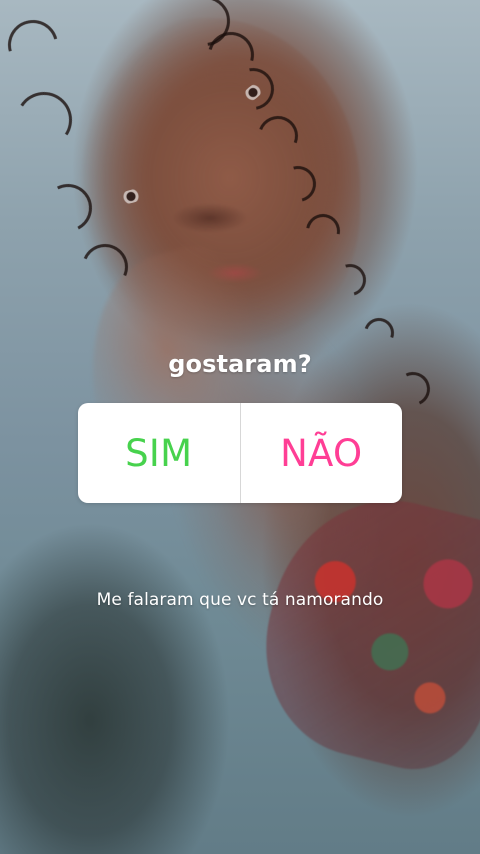 The image size is (480, 854). What do you see at coordinates (159, 453) in the screenshot?
I see `poll-option-sim: SIM` at bounding box center [159, 453].